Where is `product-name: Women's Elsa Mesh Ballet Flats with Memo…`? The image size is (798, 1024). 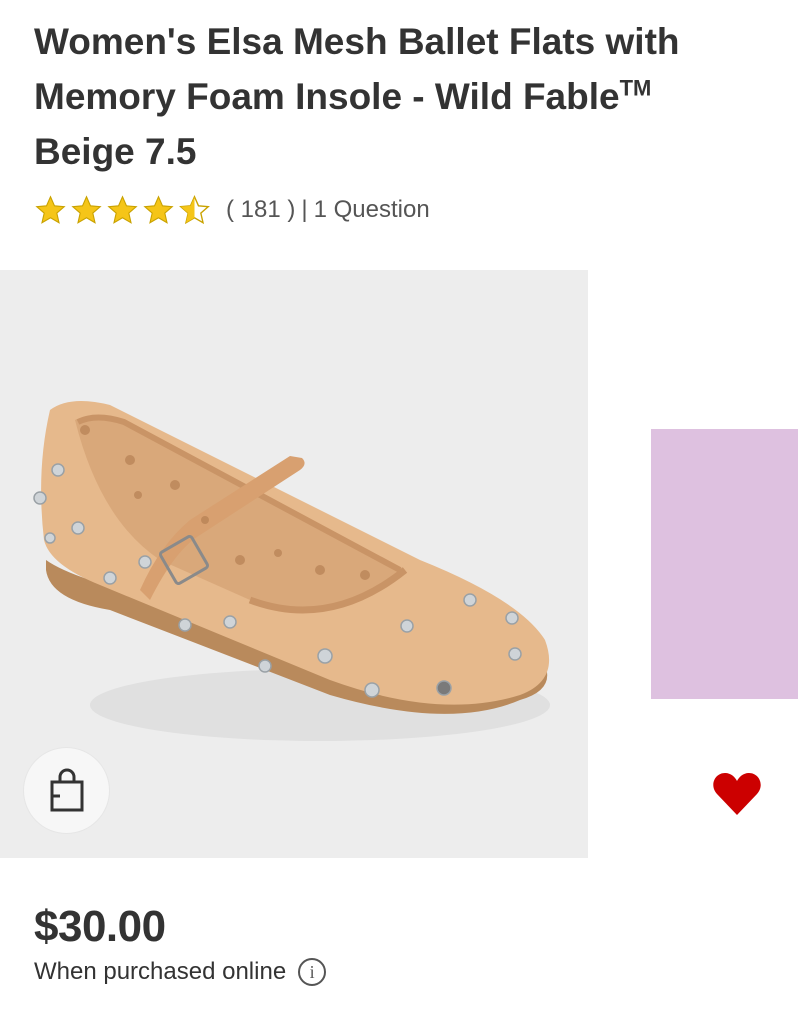 product-name: Women's Elsa Mesh Ballet Flats with Memo… is located at coordinates (357, 69).